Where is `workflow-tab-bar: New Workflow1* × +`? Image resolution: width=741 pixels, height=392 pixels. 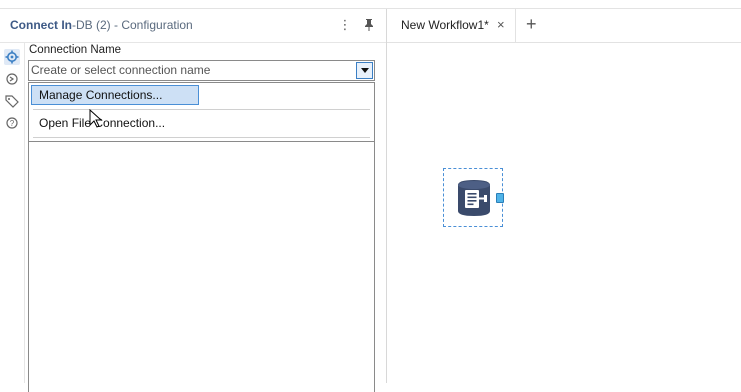
workflow-tab-bar: New Workflow1* × + is located at coordinates (564, 26).